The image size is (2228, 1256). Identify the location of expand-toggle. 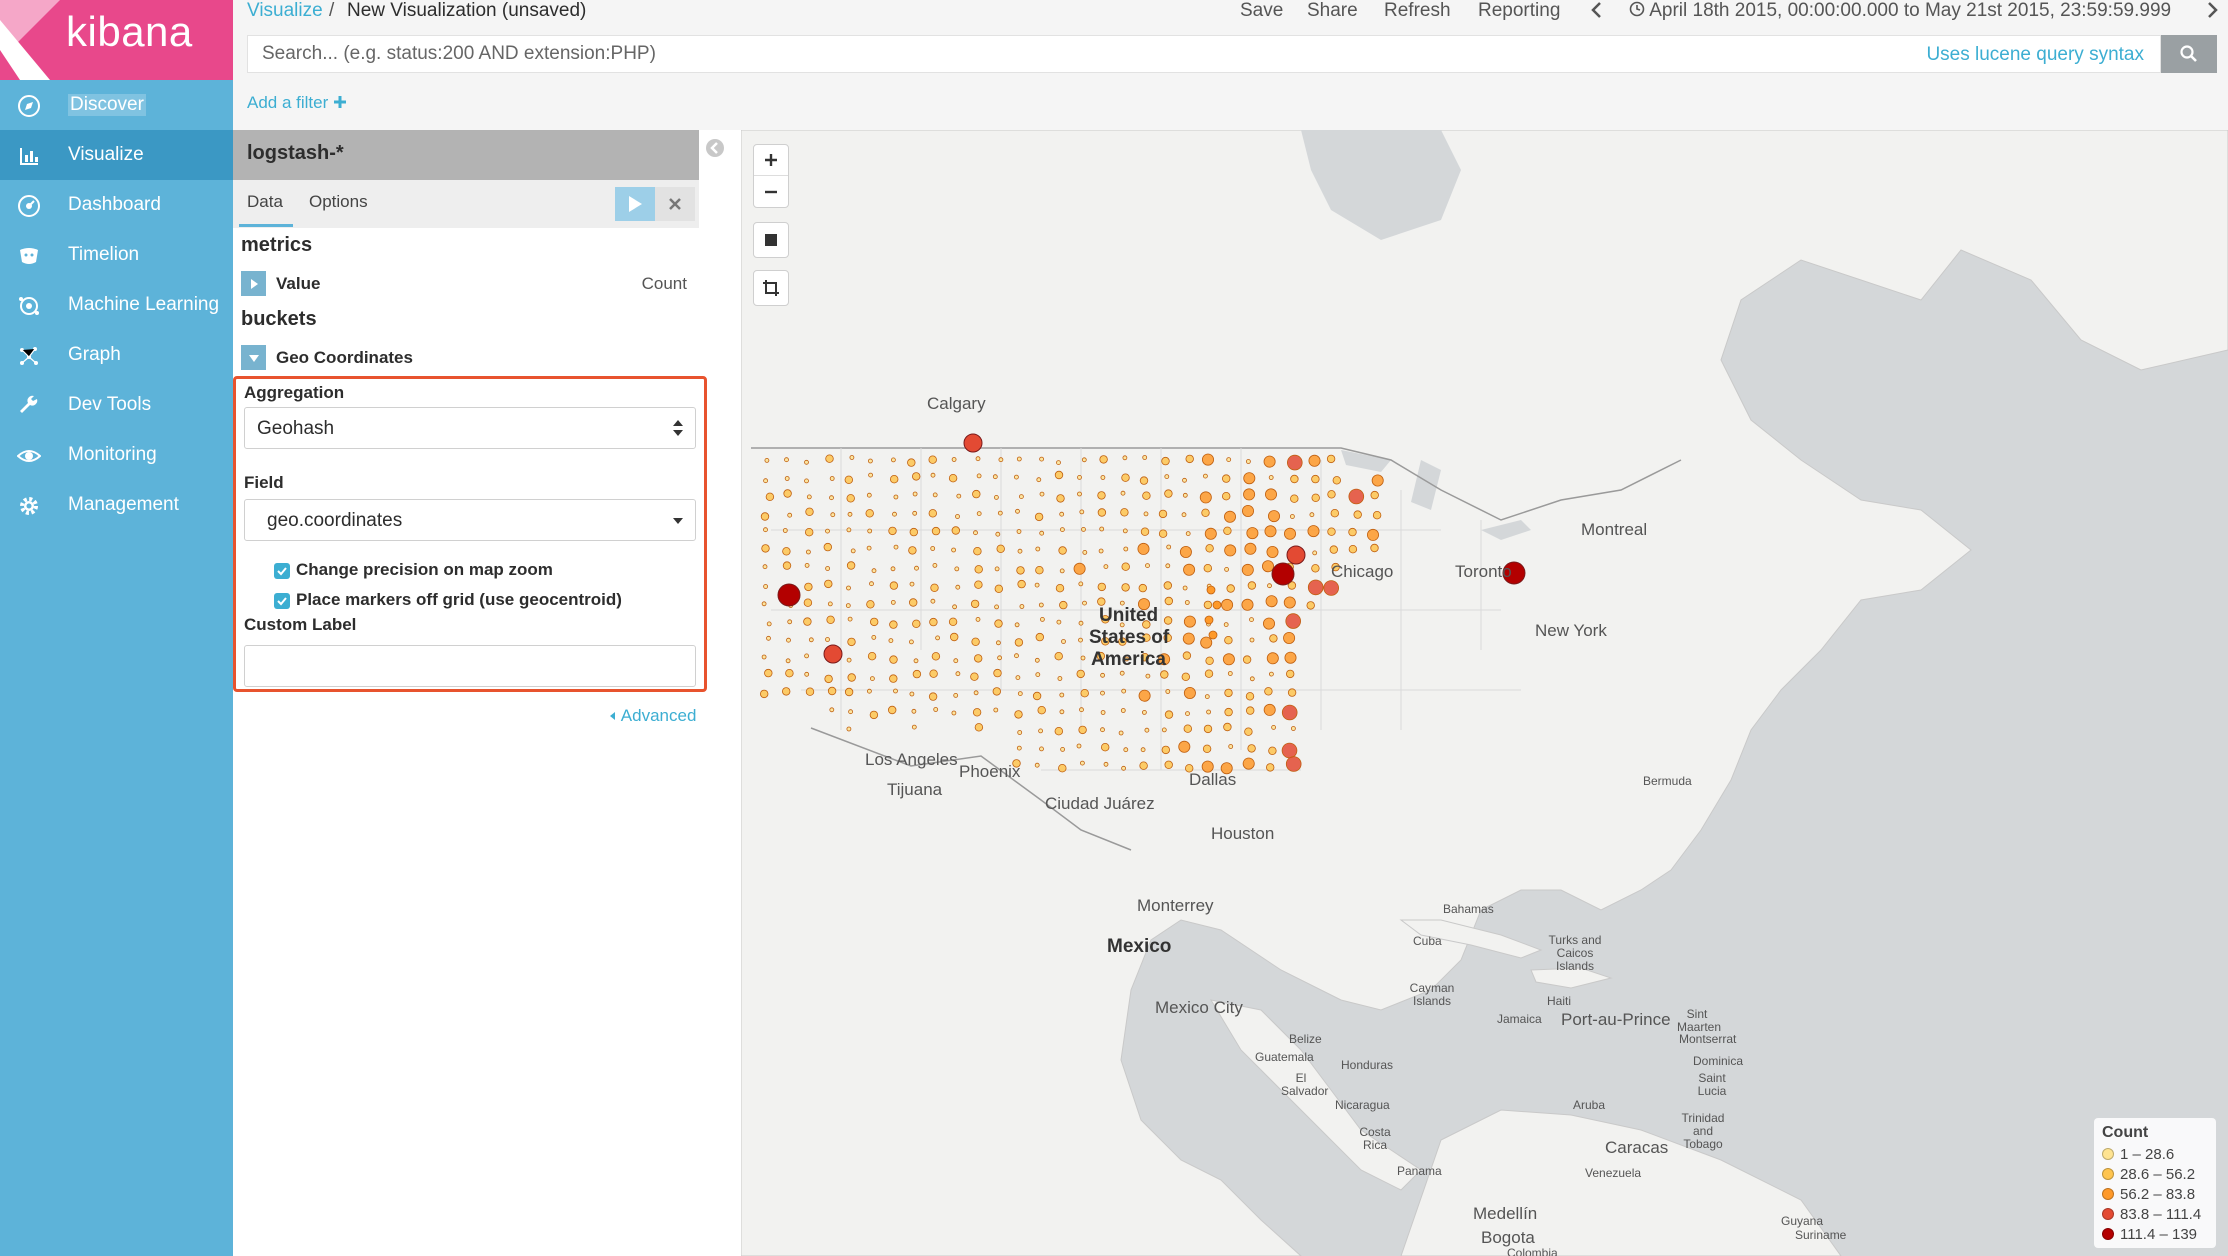
(253, 283).